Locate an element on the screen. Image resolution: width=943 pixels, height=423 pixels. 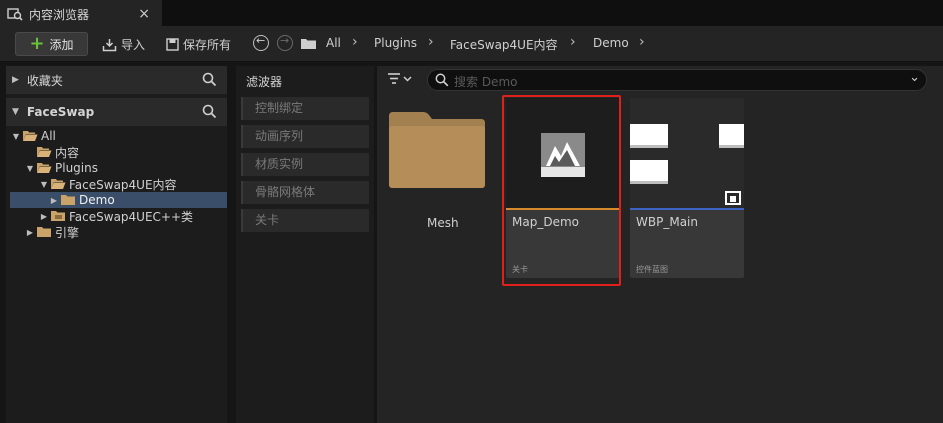
project-label: FaceSwap is located at coordinates (60, 112).